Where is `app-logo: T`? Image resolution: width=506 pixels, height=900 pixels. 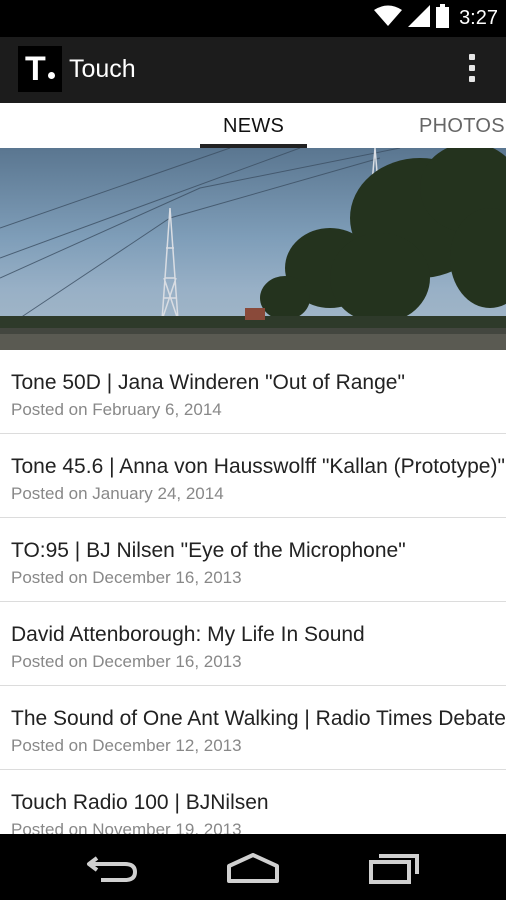
app-logo: T is located at coordinates (40, 69).